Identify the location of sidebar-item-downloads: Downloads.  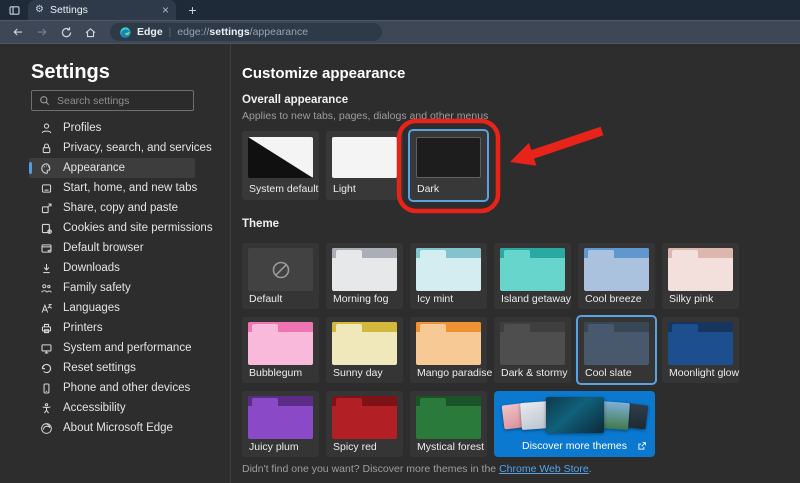
(112, 268).